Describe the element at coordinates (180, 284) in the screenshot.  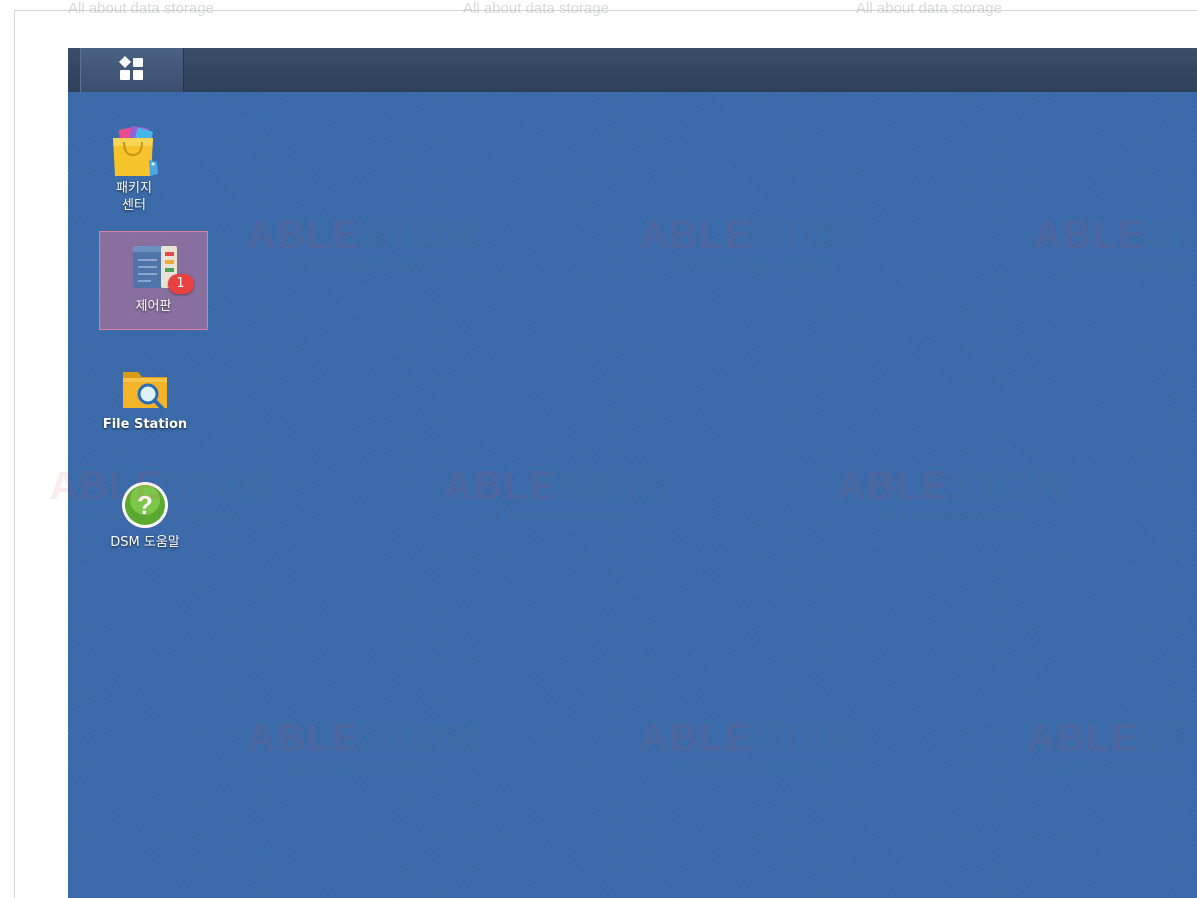
I see `notification-badge: 1` at that location.